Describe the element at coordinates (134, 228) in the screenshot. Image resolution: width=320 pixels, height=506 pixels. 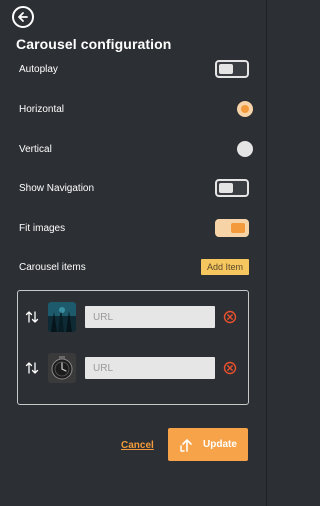
I see `fit-images-row: Fit images` at that location.